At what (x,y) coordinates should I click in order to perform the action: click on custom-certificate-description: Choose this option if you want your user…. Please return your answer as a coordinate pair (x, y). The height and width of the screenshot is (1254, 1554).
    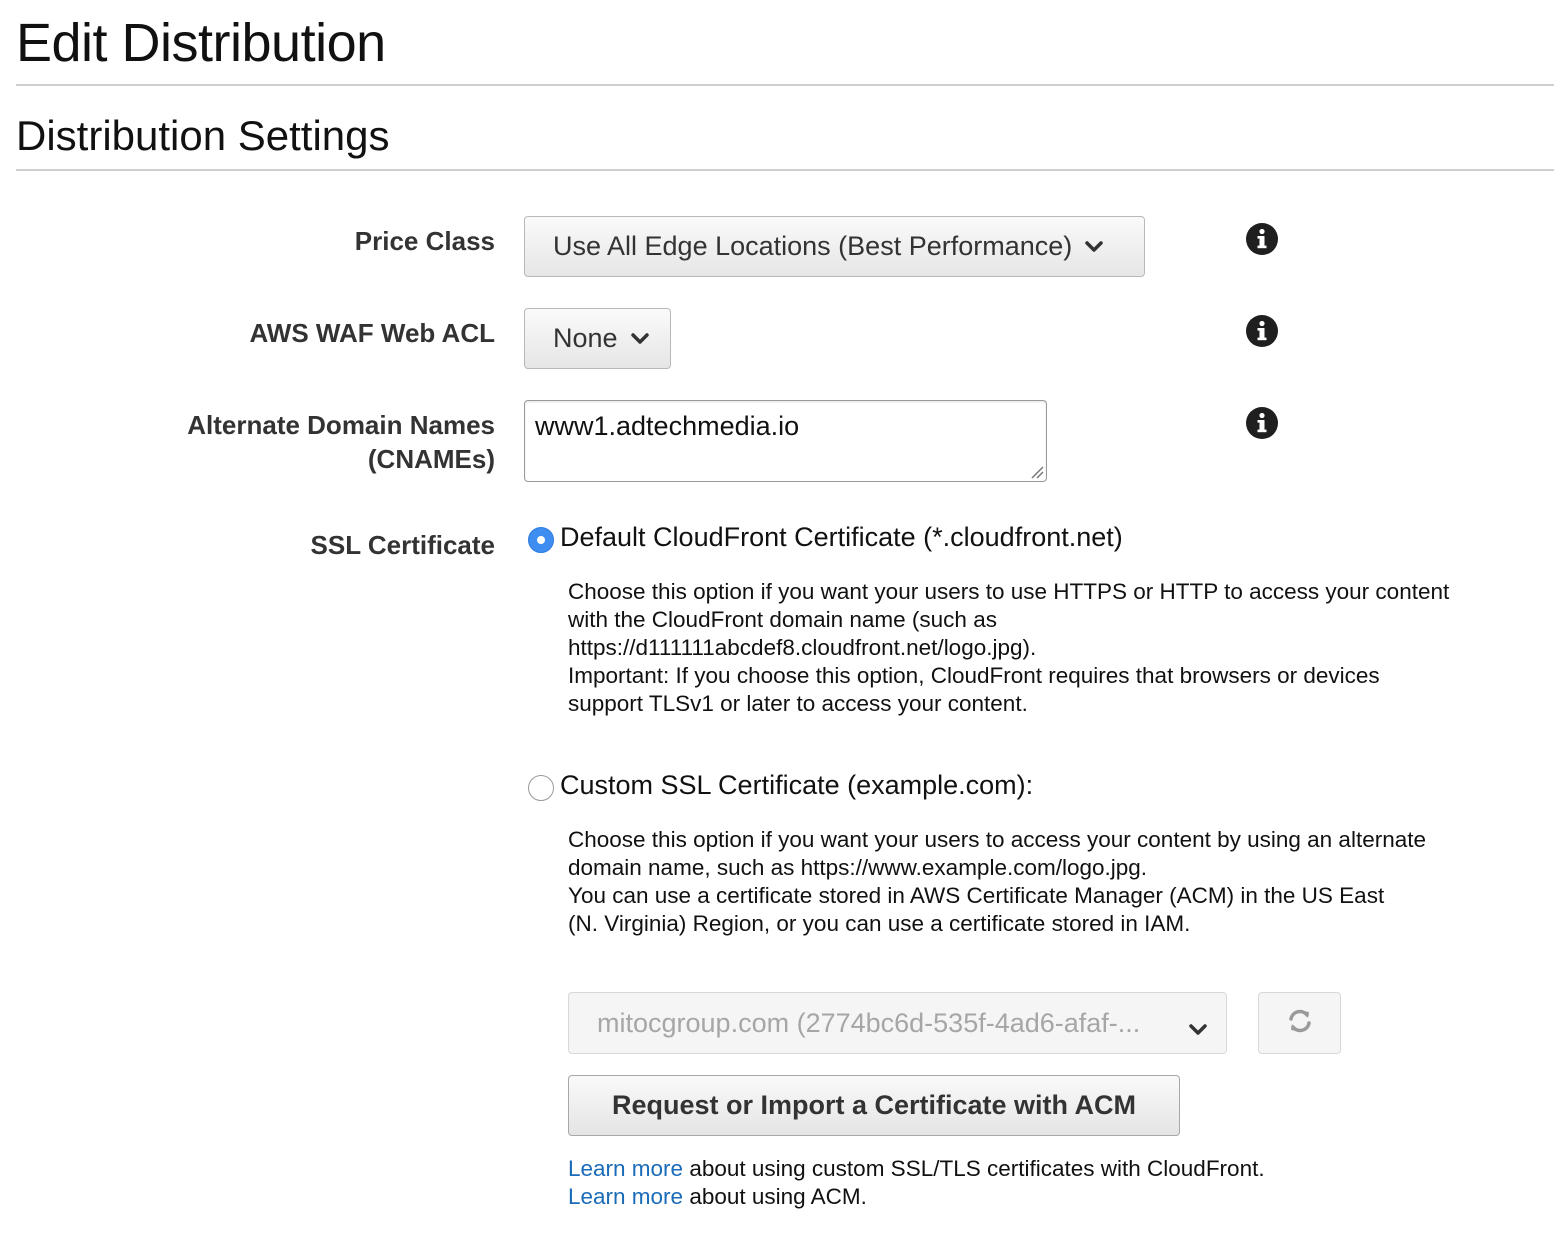
    Looking at the image, I should click on (997, 882).